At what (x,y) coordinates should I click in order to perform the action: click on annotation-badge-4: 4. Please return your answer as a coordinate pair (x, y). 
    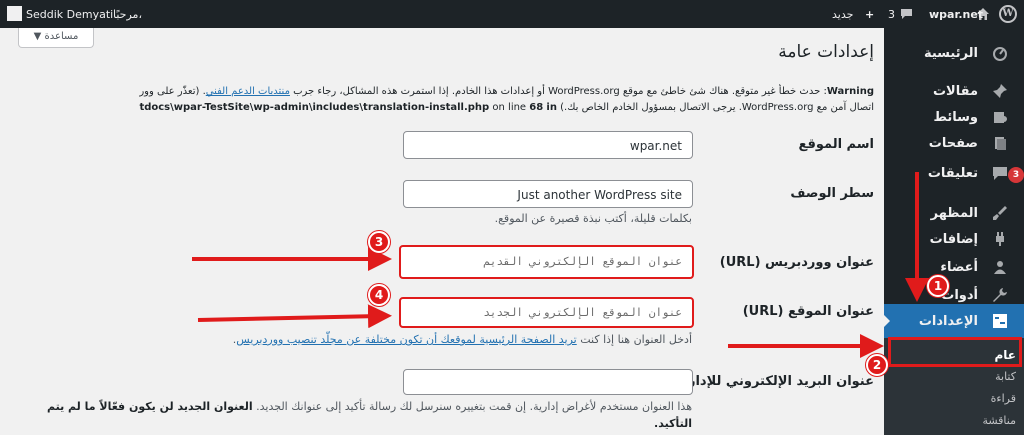
    Looking at the image, I should click on (379, 295).